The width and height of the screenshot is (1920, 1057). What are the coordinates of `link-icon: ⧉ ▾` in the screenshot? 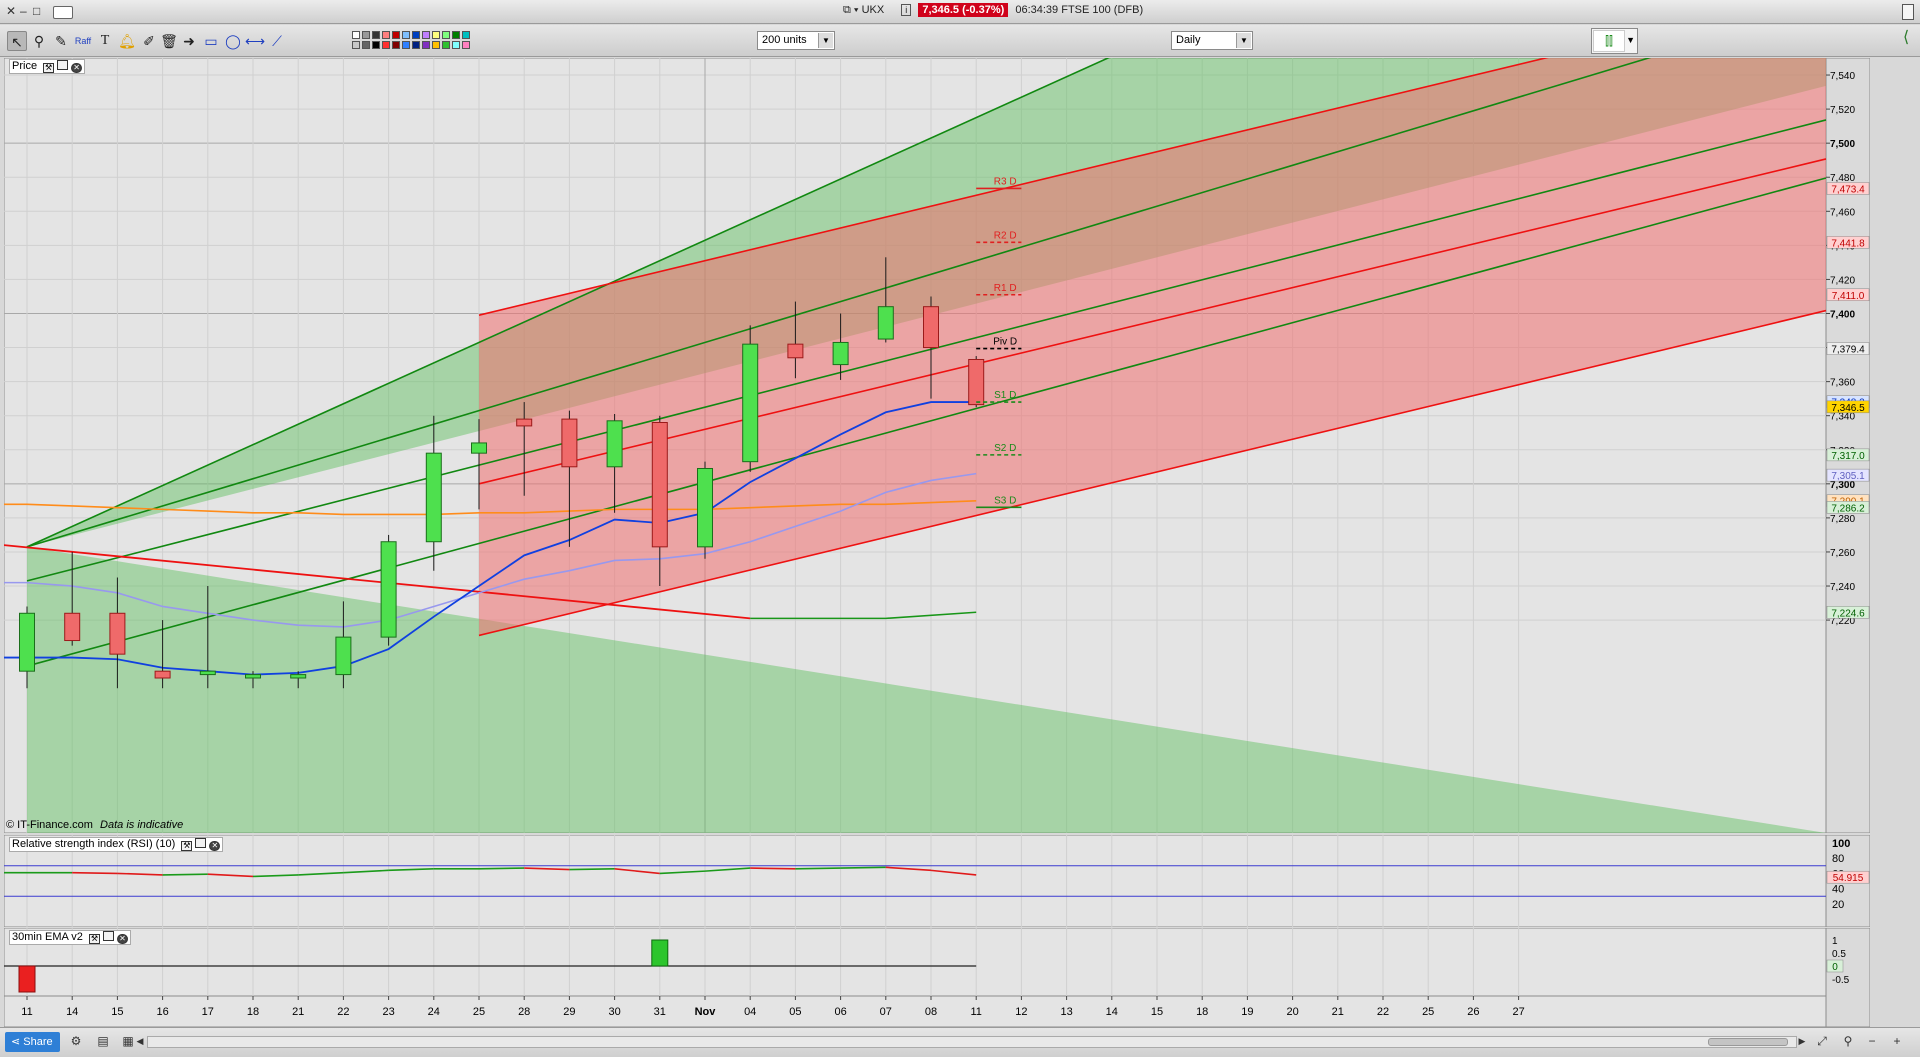 It's located at (851, 10).